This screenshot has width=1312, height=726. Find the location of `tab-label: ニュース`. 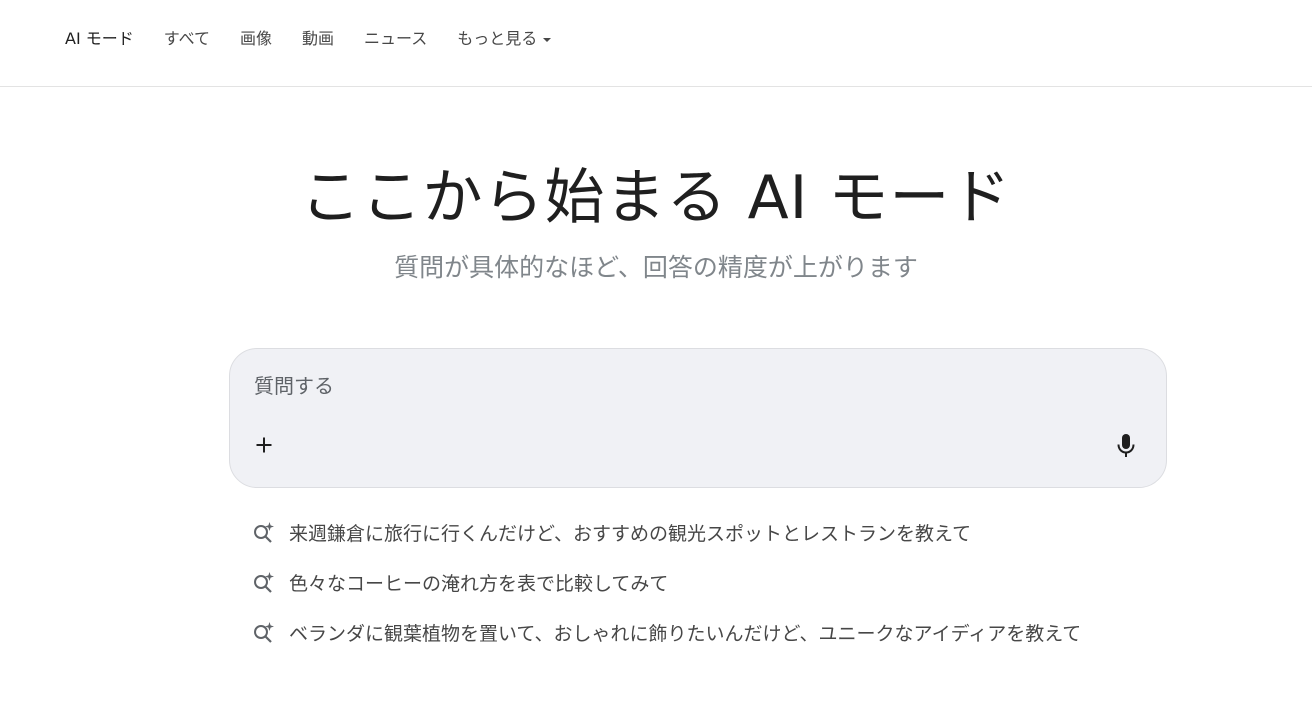

tab-label: ニュース is located at coordinates (396, 38).